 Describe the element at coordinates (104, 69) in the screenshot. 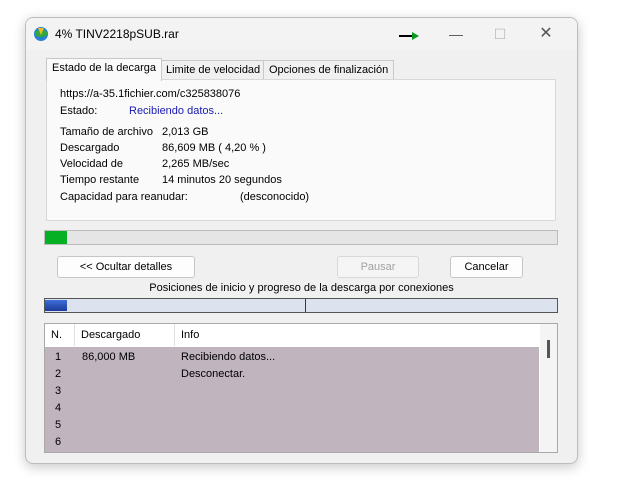

I see `tab-download-status: Estado de la decarga` at that location.